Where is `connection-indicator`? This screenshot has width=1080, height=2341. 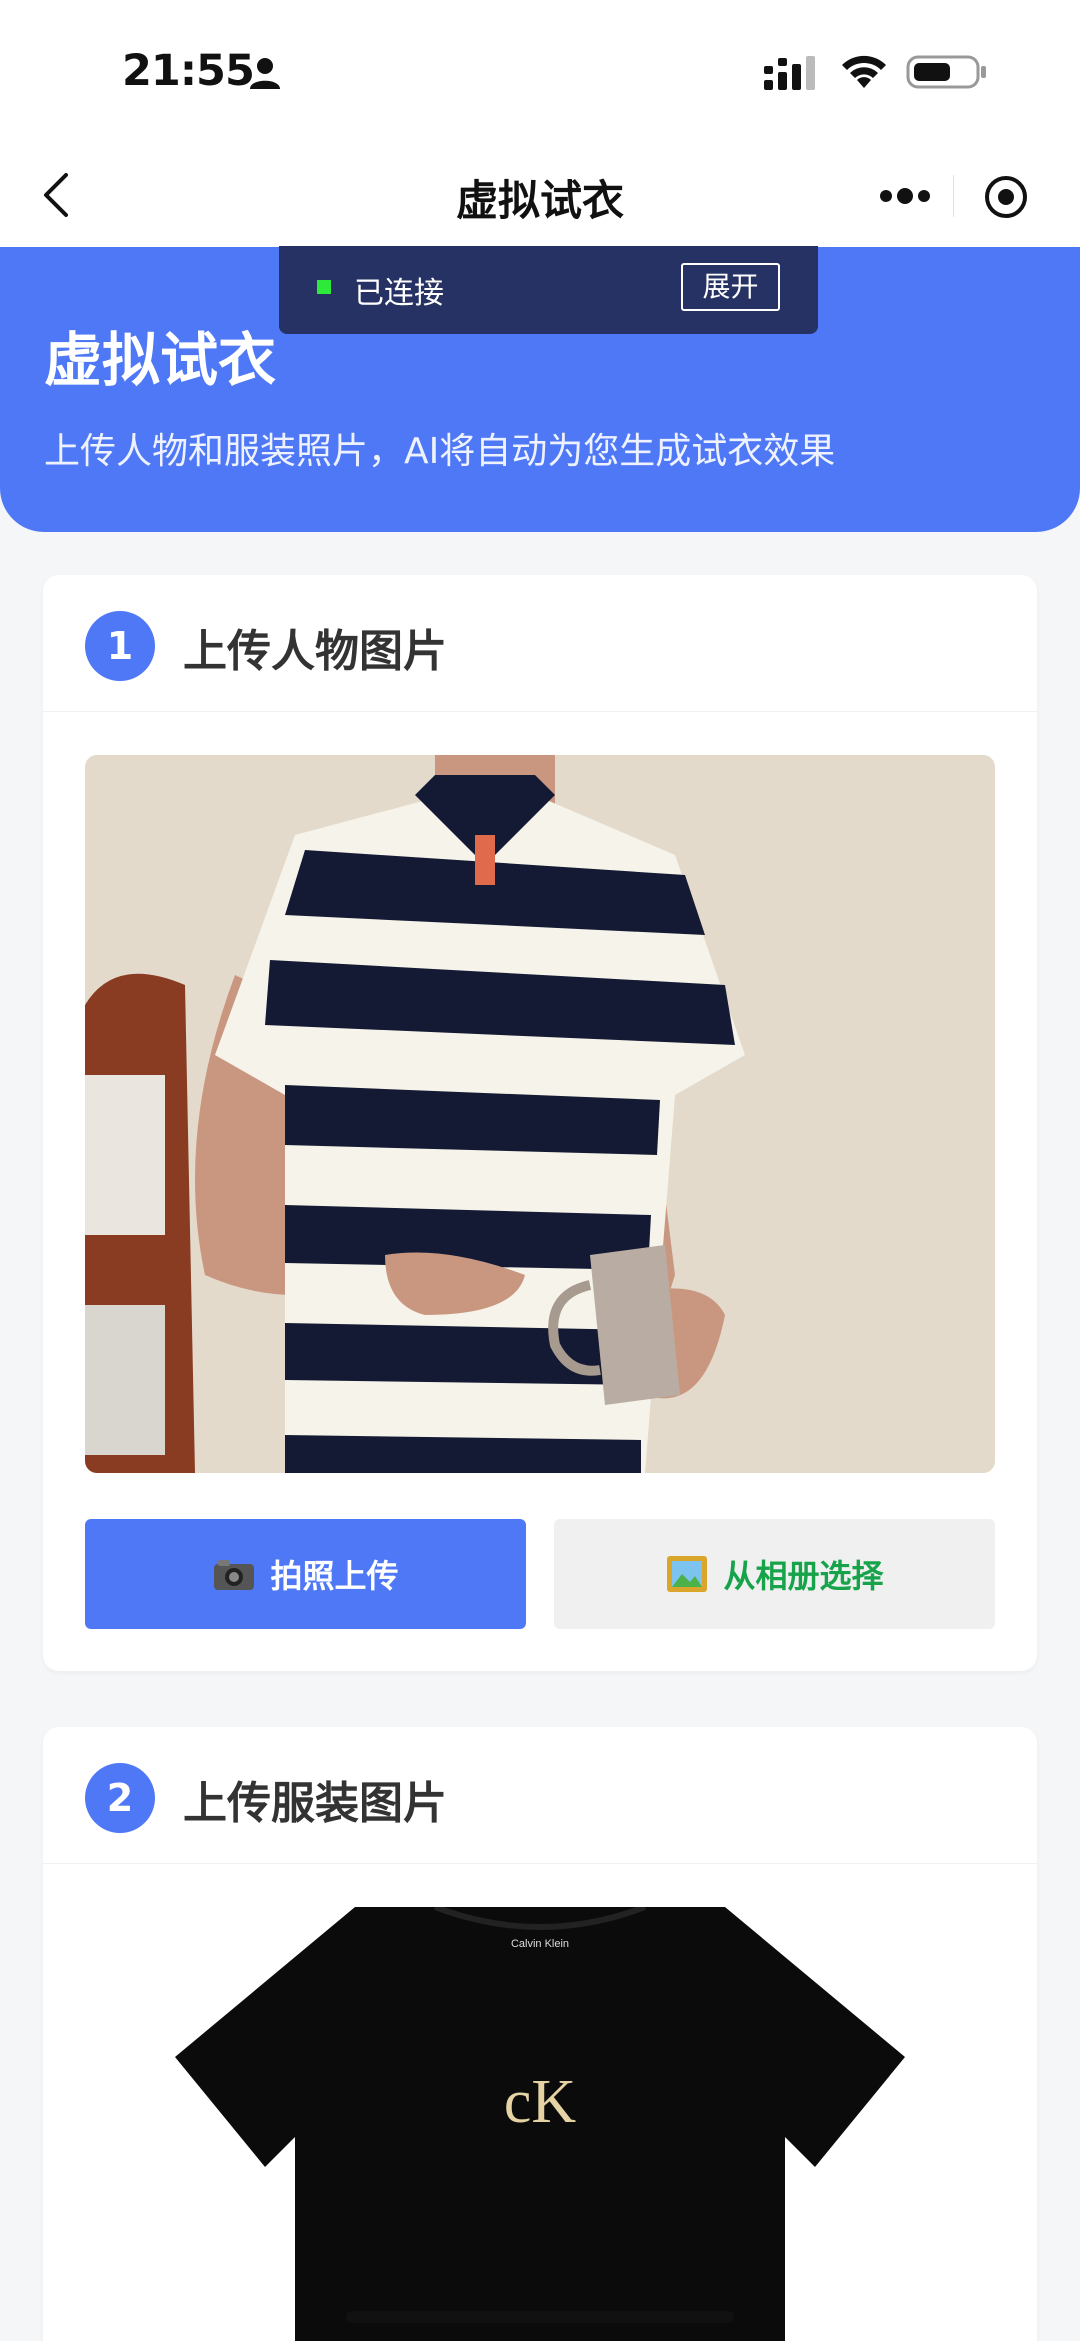 connection-indicator is located at coordinates (324, 287).